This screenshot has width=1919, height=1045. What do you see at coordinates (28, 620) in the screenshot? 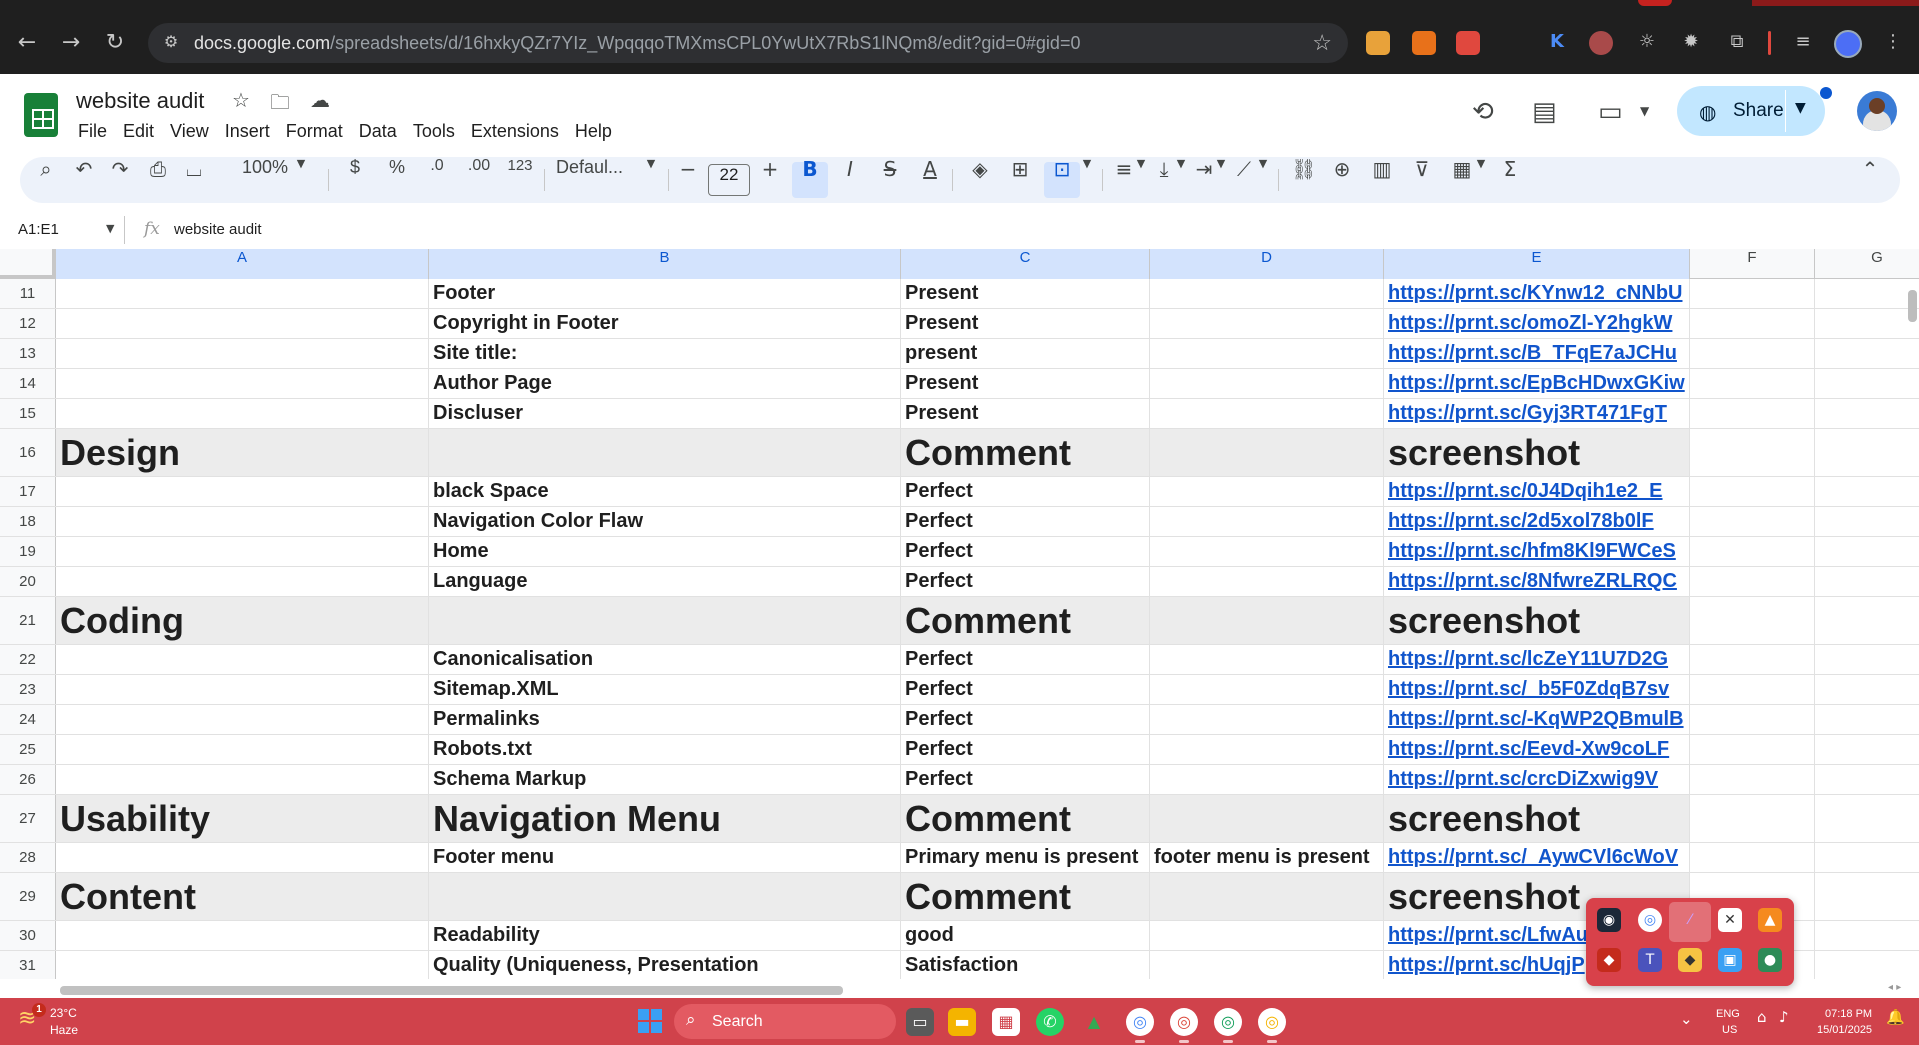
I see `row-number: 21` at bounding box center [28, 620].